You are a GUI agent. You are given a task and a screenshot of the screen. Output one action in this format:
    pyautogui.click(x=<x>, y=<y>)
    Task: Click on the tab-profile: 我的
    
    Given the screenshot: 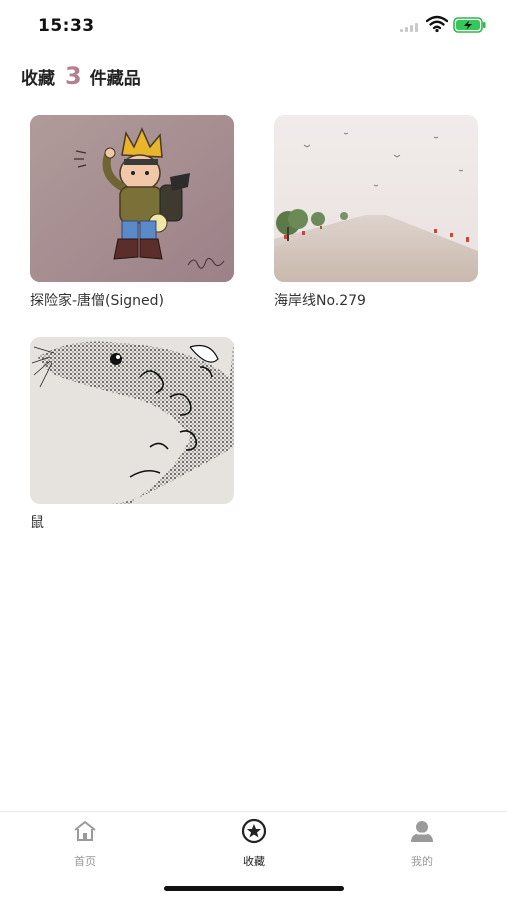 What is the action you would take?
    pyautogui.click(x=422, y=843)
    